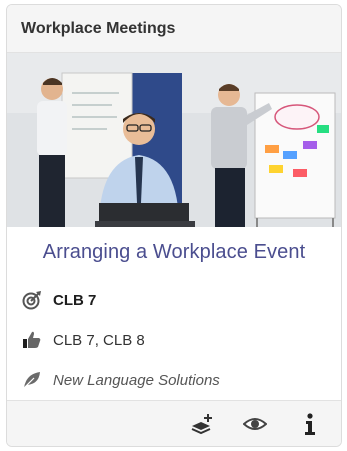 This screenshot has width=347, height=451. What do you see at coordinates (174, 423) in the screenshot?
I see `card-footer` at bounding box center [174, 423].